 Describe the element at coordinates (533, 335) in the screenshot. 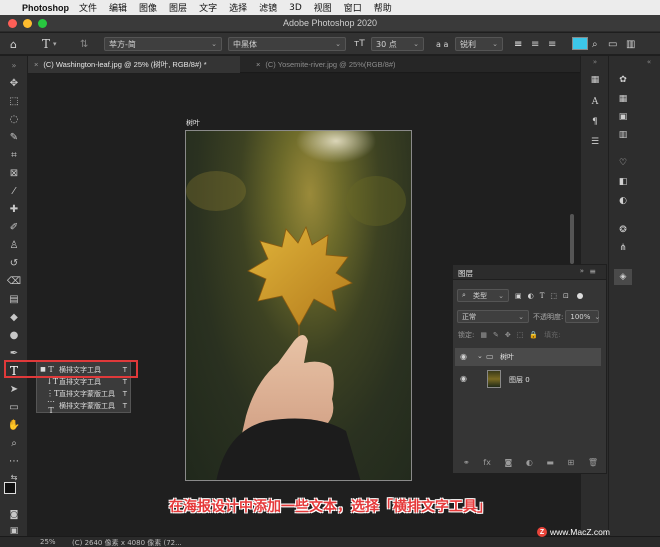

I see `lock-all-icon: 🔒` at that location.